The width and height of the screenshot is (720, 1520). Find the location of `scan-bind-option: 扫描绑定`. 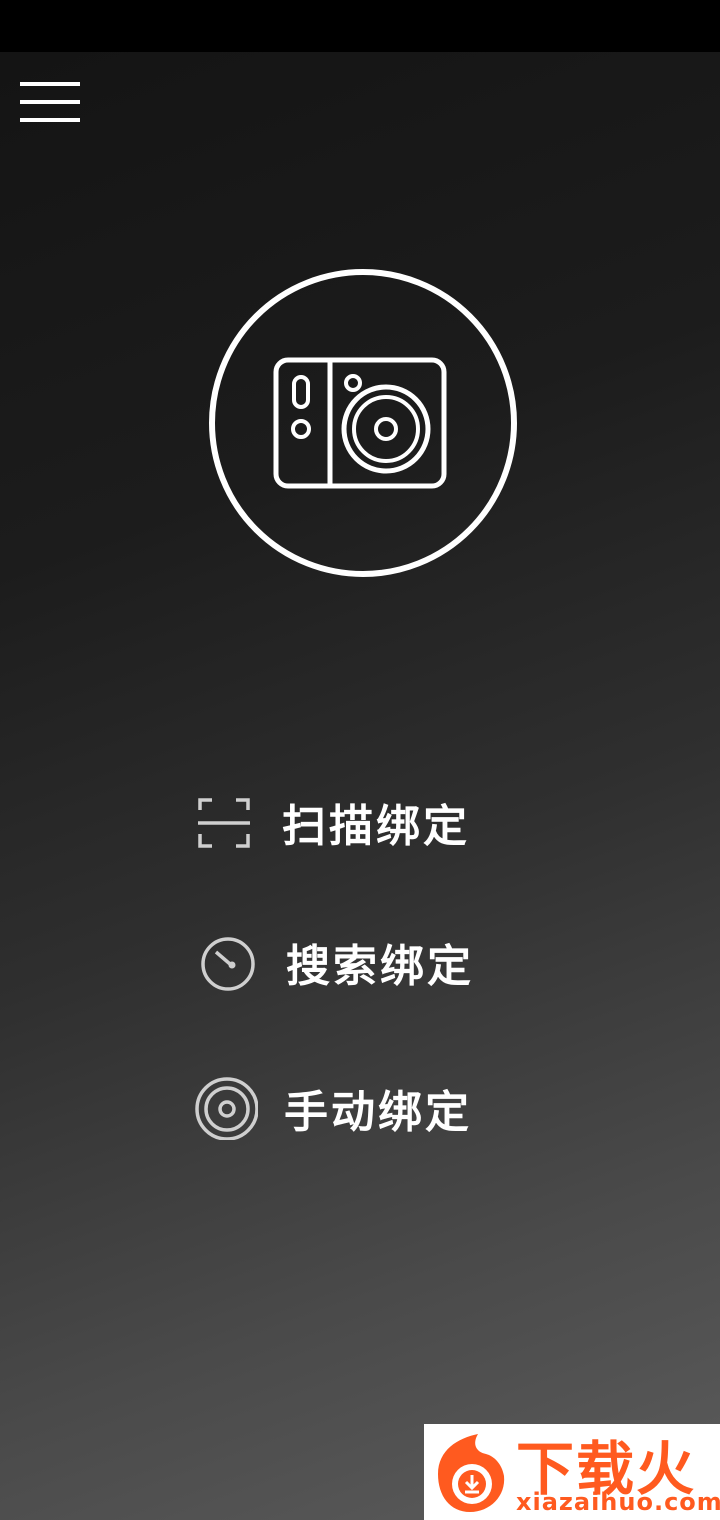

scan-bind-option: 扫描绑定 is located at coordinates (331, 822).